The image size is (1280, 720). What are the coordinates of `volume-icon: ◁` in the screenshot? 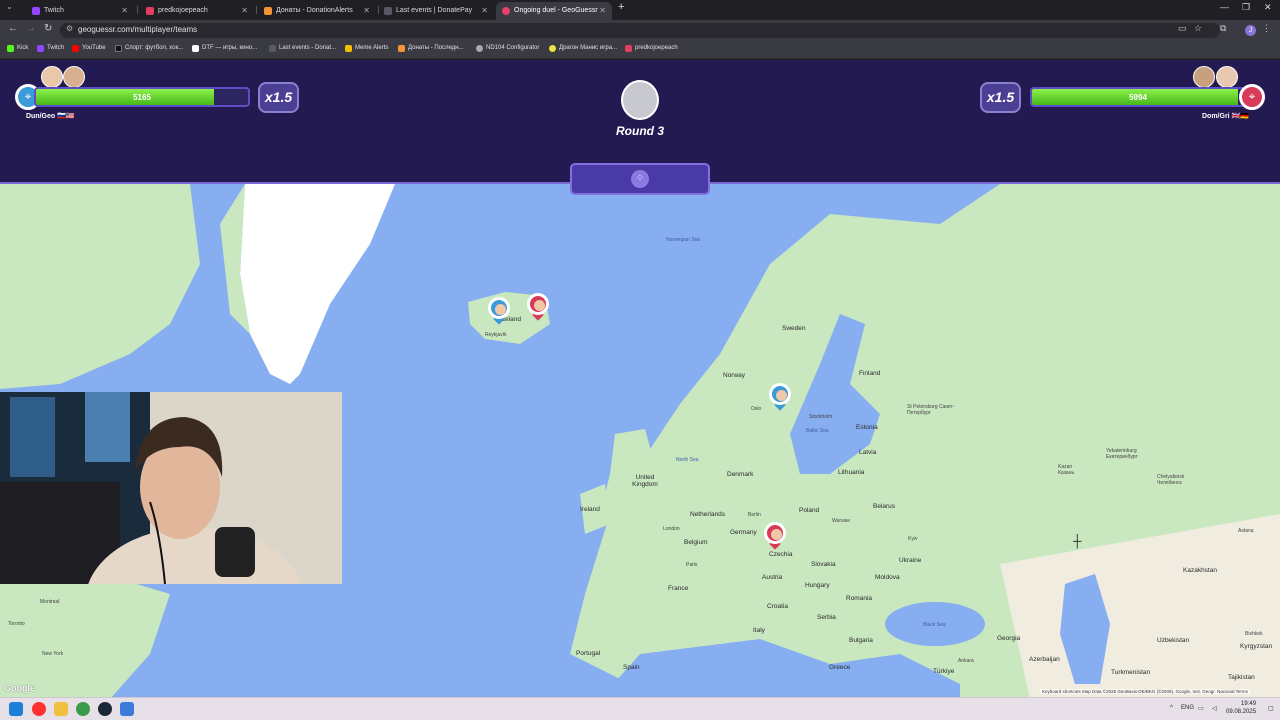 It's located at (1214, 708).